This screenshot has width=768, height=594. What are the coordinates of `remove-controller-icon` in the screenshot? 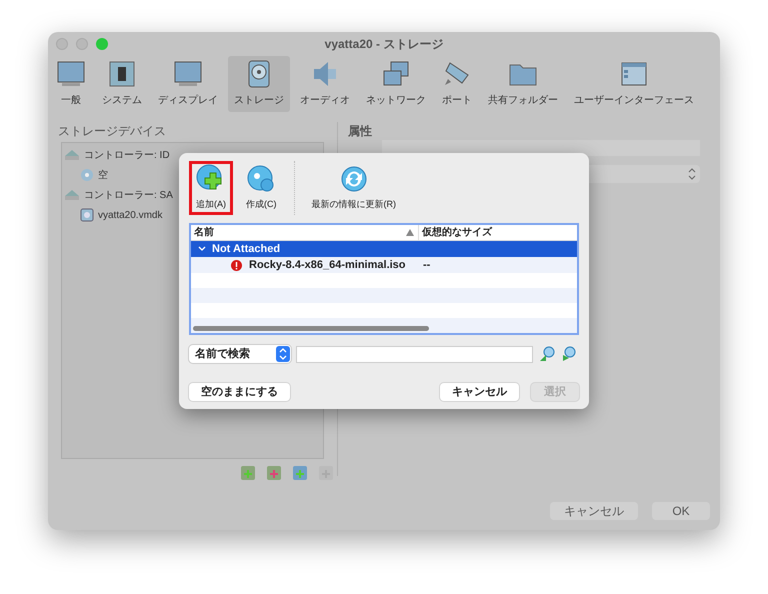 It's located at (274, 473).